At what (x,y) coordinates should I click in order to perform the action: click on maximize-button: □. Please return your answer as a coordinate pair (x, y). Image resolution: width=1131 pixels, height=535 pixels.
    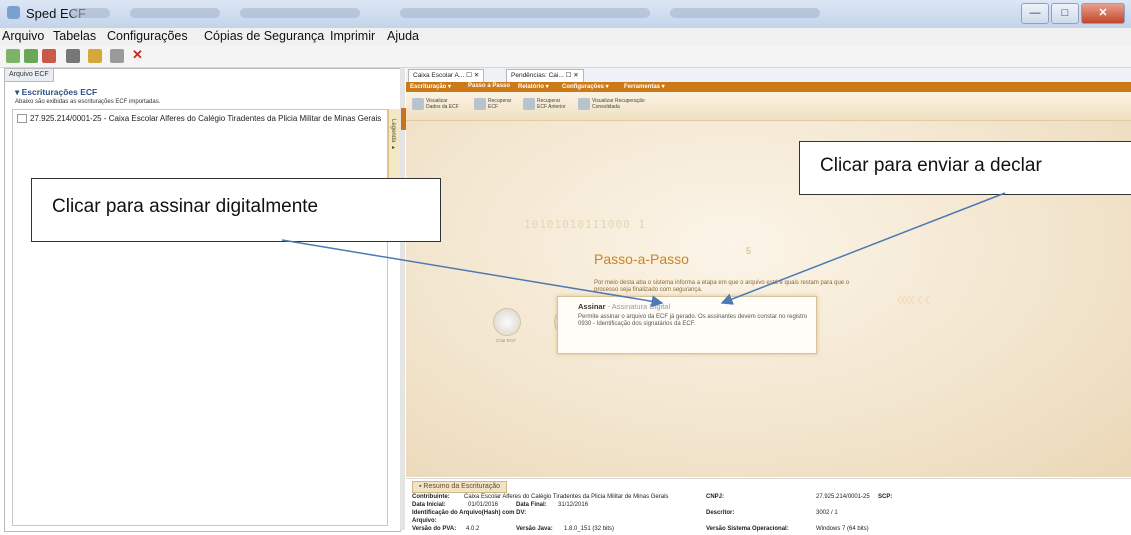
    Looking at the image, I should click on (1065, 13).